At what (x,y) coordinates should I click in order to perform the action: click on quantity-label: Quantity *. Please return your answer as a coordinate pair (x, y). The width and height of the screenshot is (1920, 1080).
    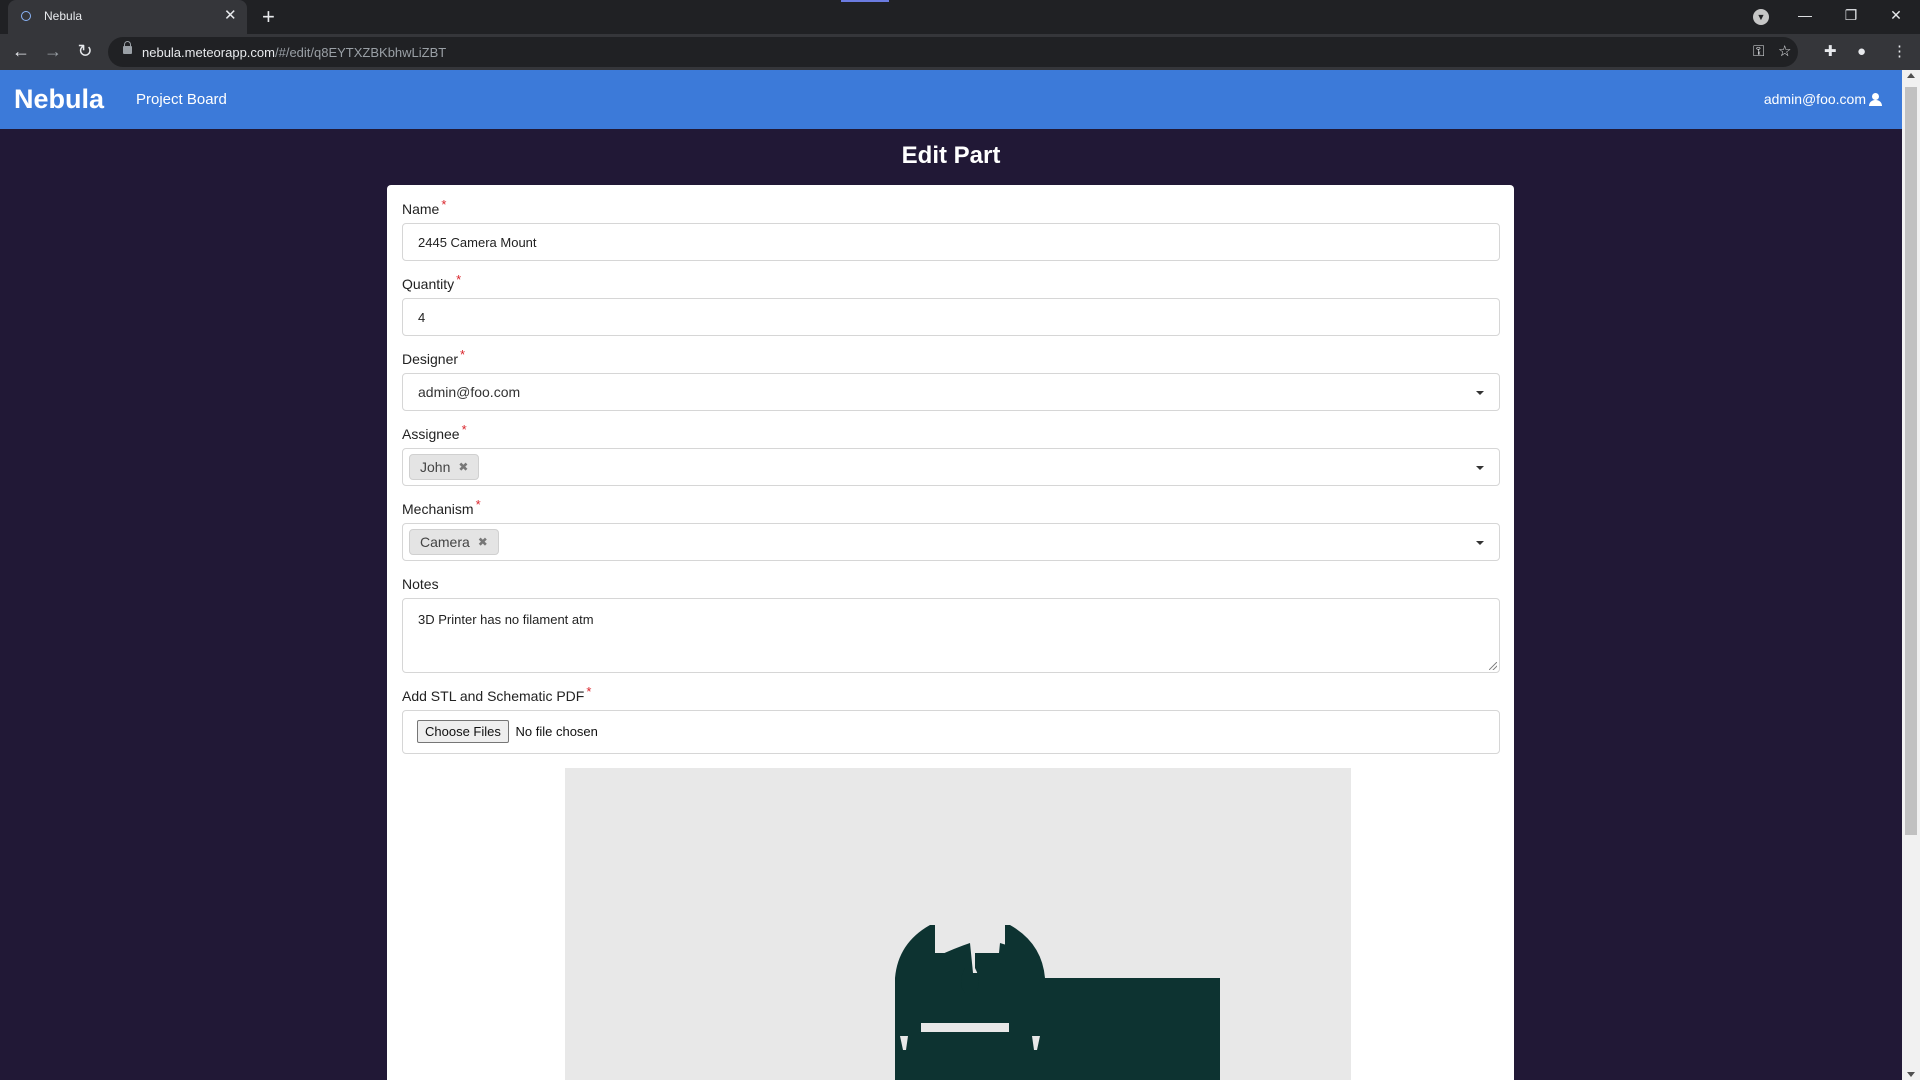
    Looking at the image, I should click on (432, 282).